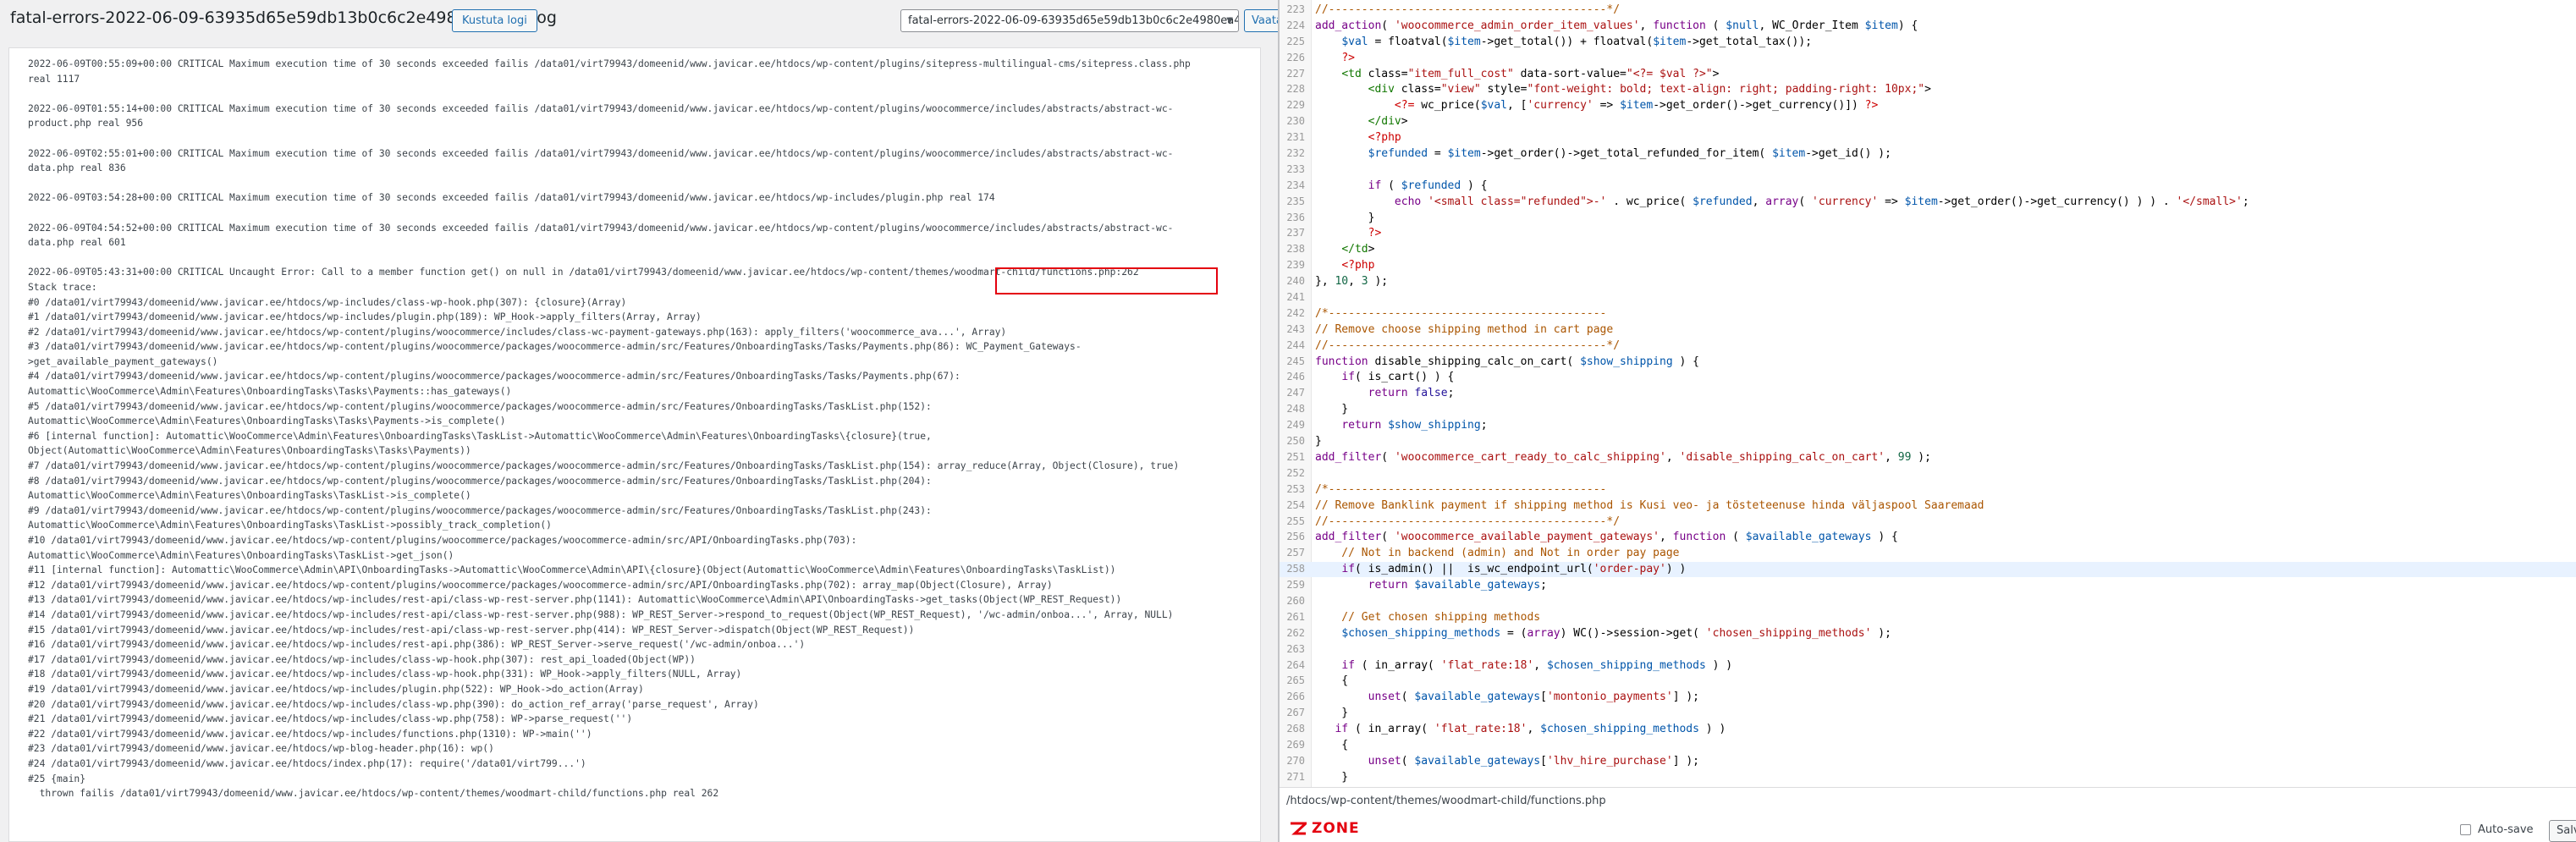  What do you see at coordinates (1295, 201) in the screenshot?
I see `line-number: 235` at bounding box center [1295, 201].